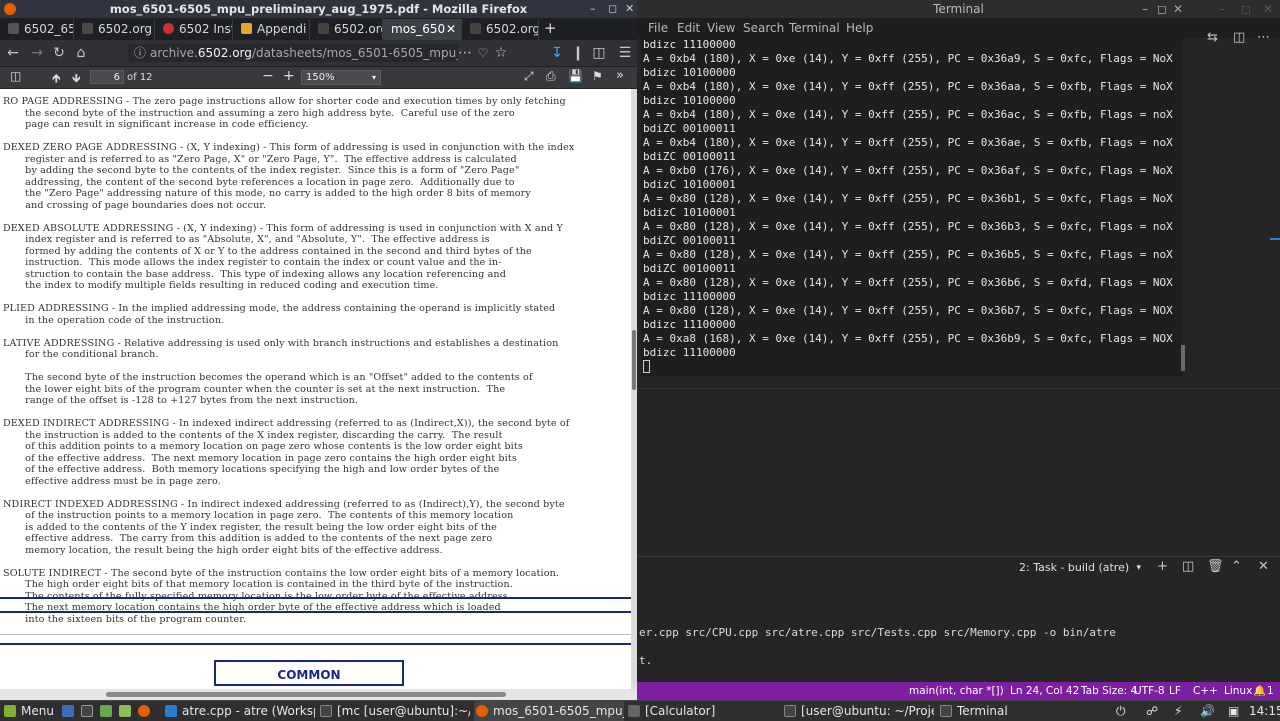 This screenshot has width=1280, height=721. What do you see at coordinates (1162, 566) in the screenshot?
I see `new-terminal-icon: +` at bounding box center [1162, 566].